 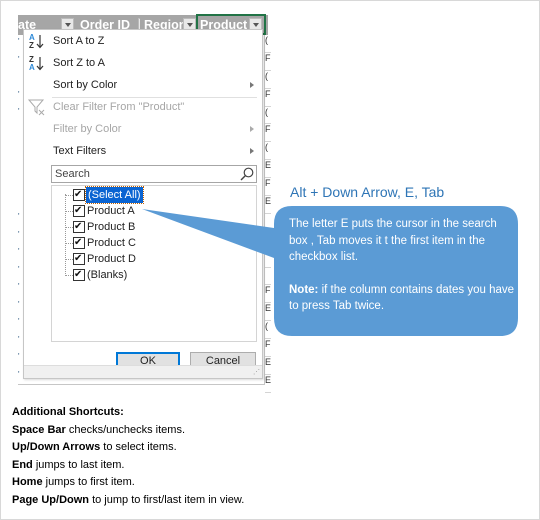 I want to click on clear-filter-icon, so click(x=36, y=107).